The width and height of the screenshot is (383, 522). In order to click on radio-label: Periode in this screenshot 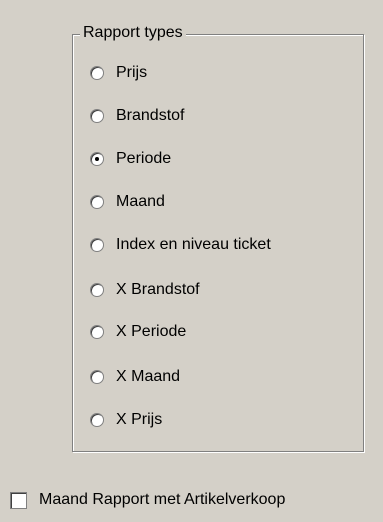, I will do `click(144, 158)`.